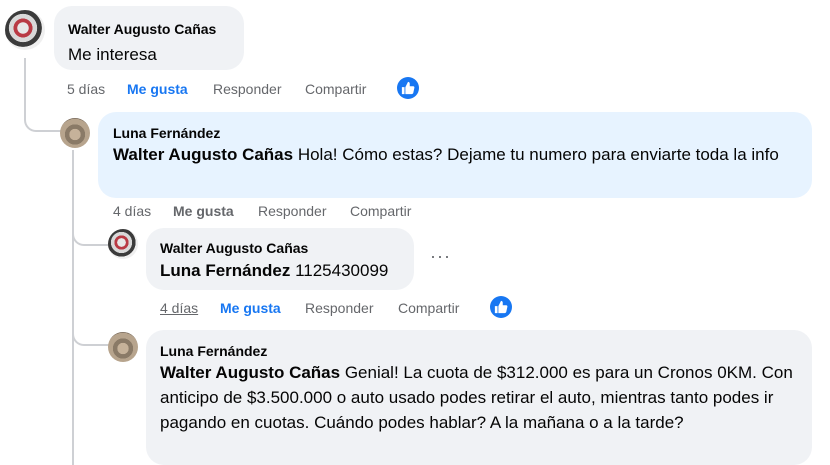 The height and width of the screenshot is (465, 830). I want to click on comment-text: Luna Fernández 1125430099, so click(274, 270).